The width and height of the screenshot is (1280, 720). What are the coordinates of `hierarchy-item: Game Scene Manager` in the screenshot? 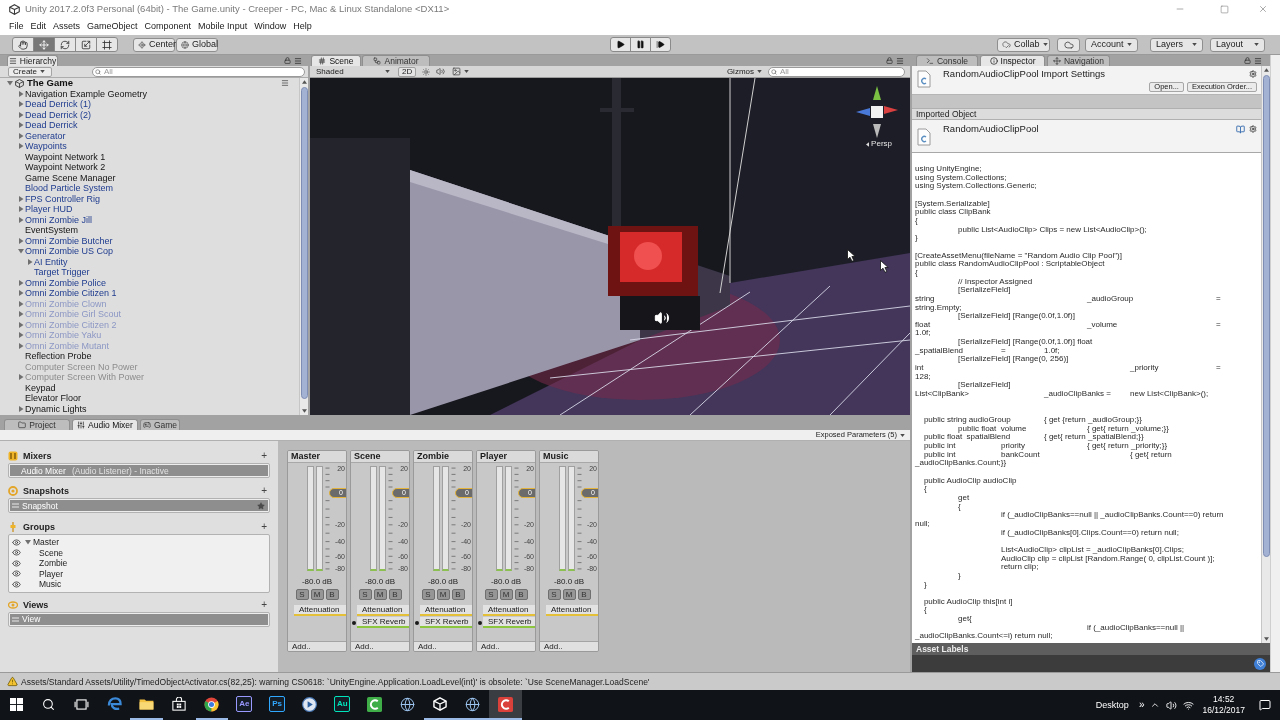 It's located at (70, 177).